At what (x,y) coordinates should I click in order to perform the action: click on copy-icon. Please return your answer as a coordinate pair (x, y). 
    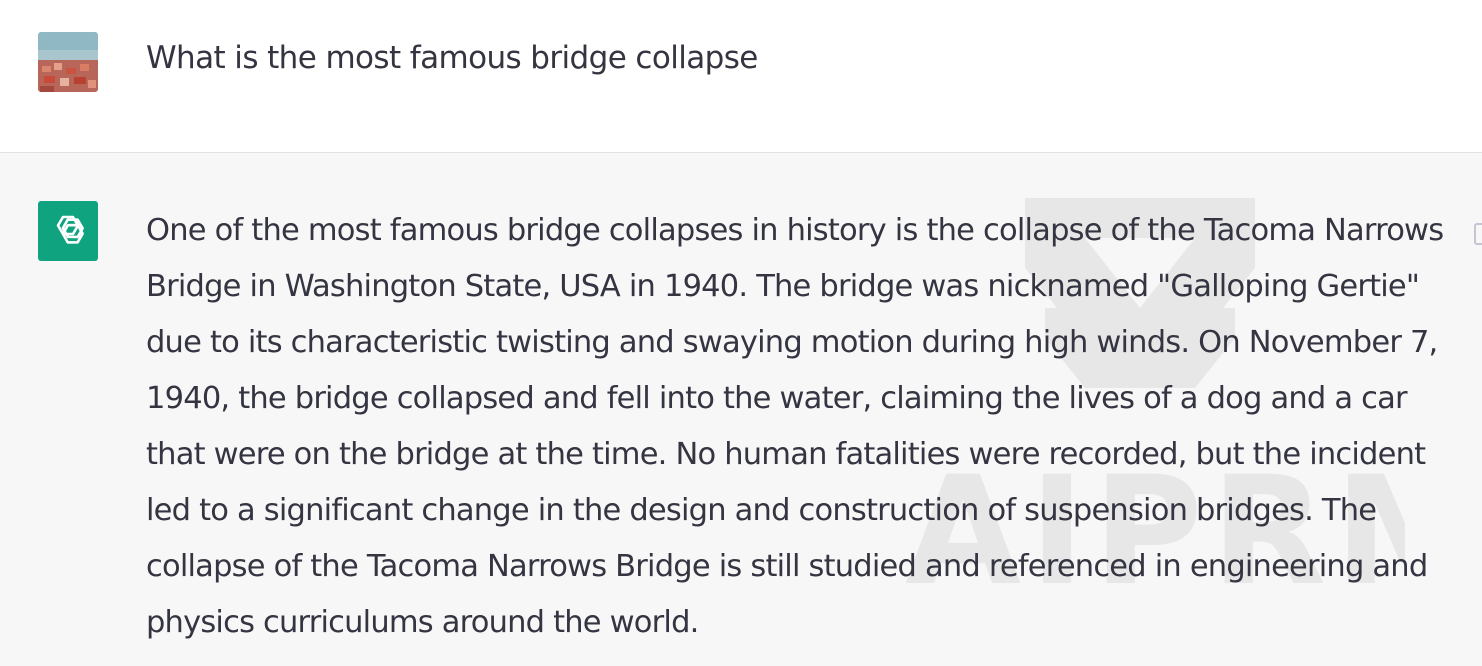
    Looking at the image, I should click on (1478, 234).